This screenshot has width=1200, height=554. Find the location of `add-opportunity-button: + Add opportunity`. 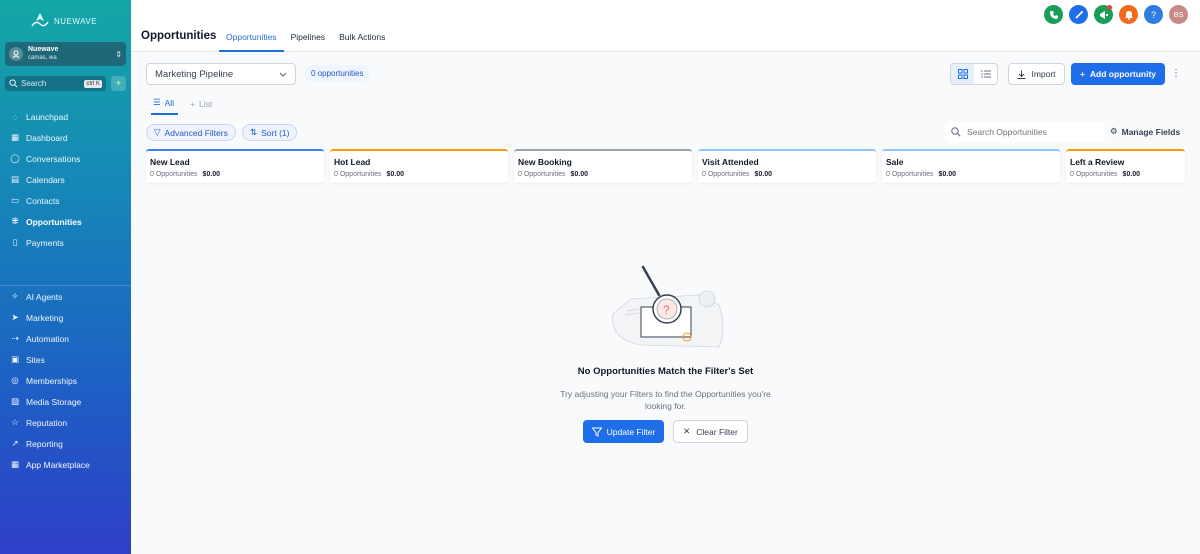

add-opportunity-button: + Add opportunity is located at coordinates (1118, 74).